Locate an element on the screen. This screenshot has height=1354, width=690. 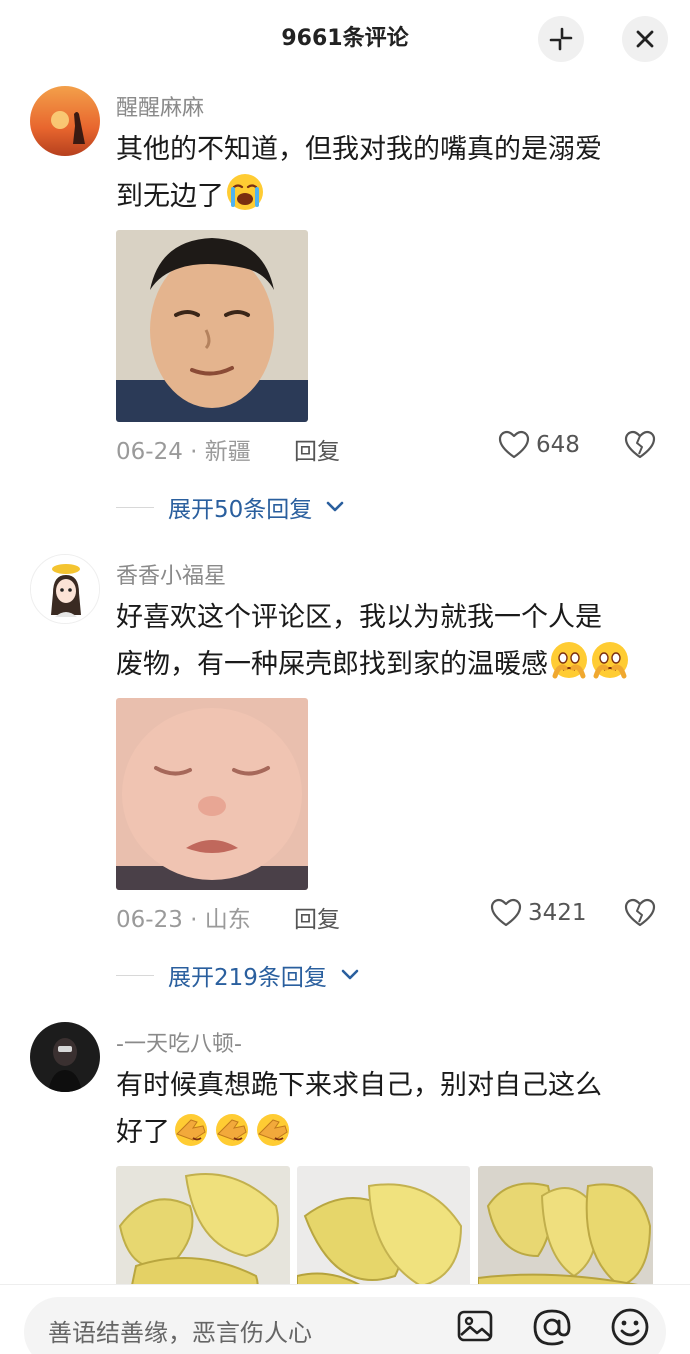
comment-text: 其他的不知道，但我对我的嘴真的是溺爱 到无边了 is located at coordinates (386, 173).